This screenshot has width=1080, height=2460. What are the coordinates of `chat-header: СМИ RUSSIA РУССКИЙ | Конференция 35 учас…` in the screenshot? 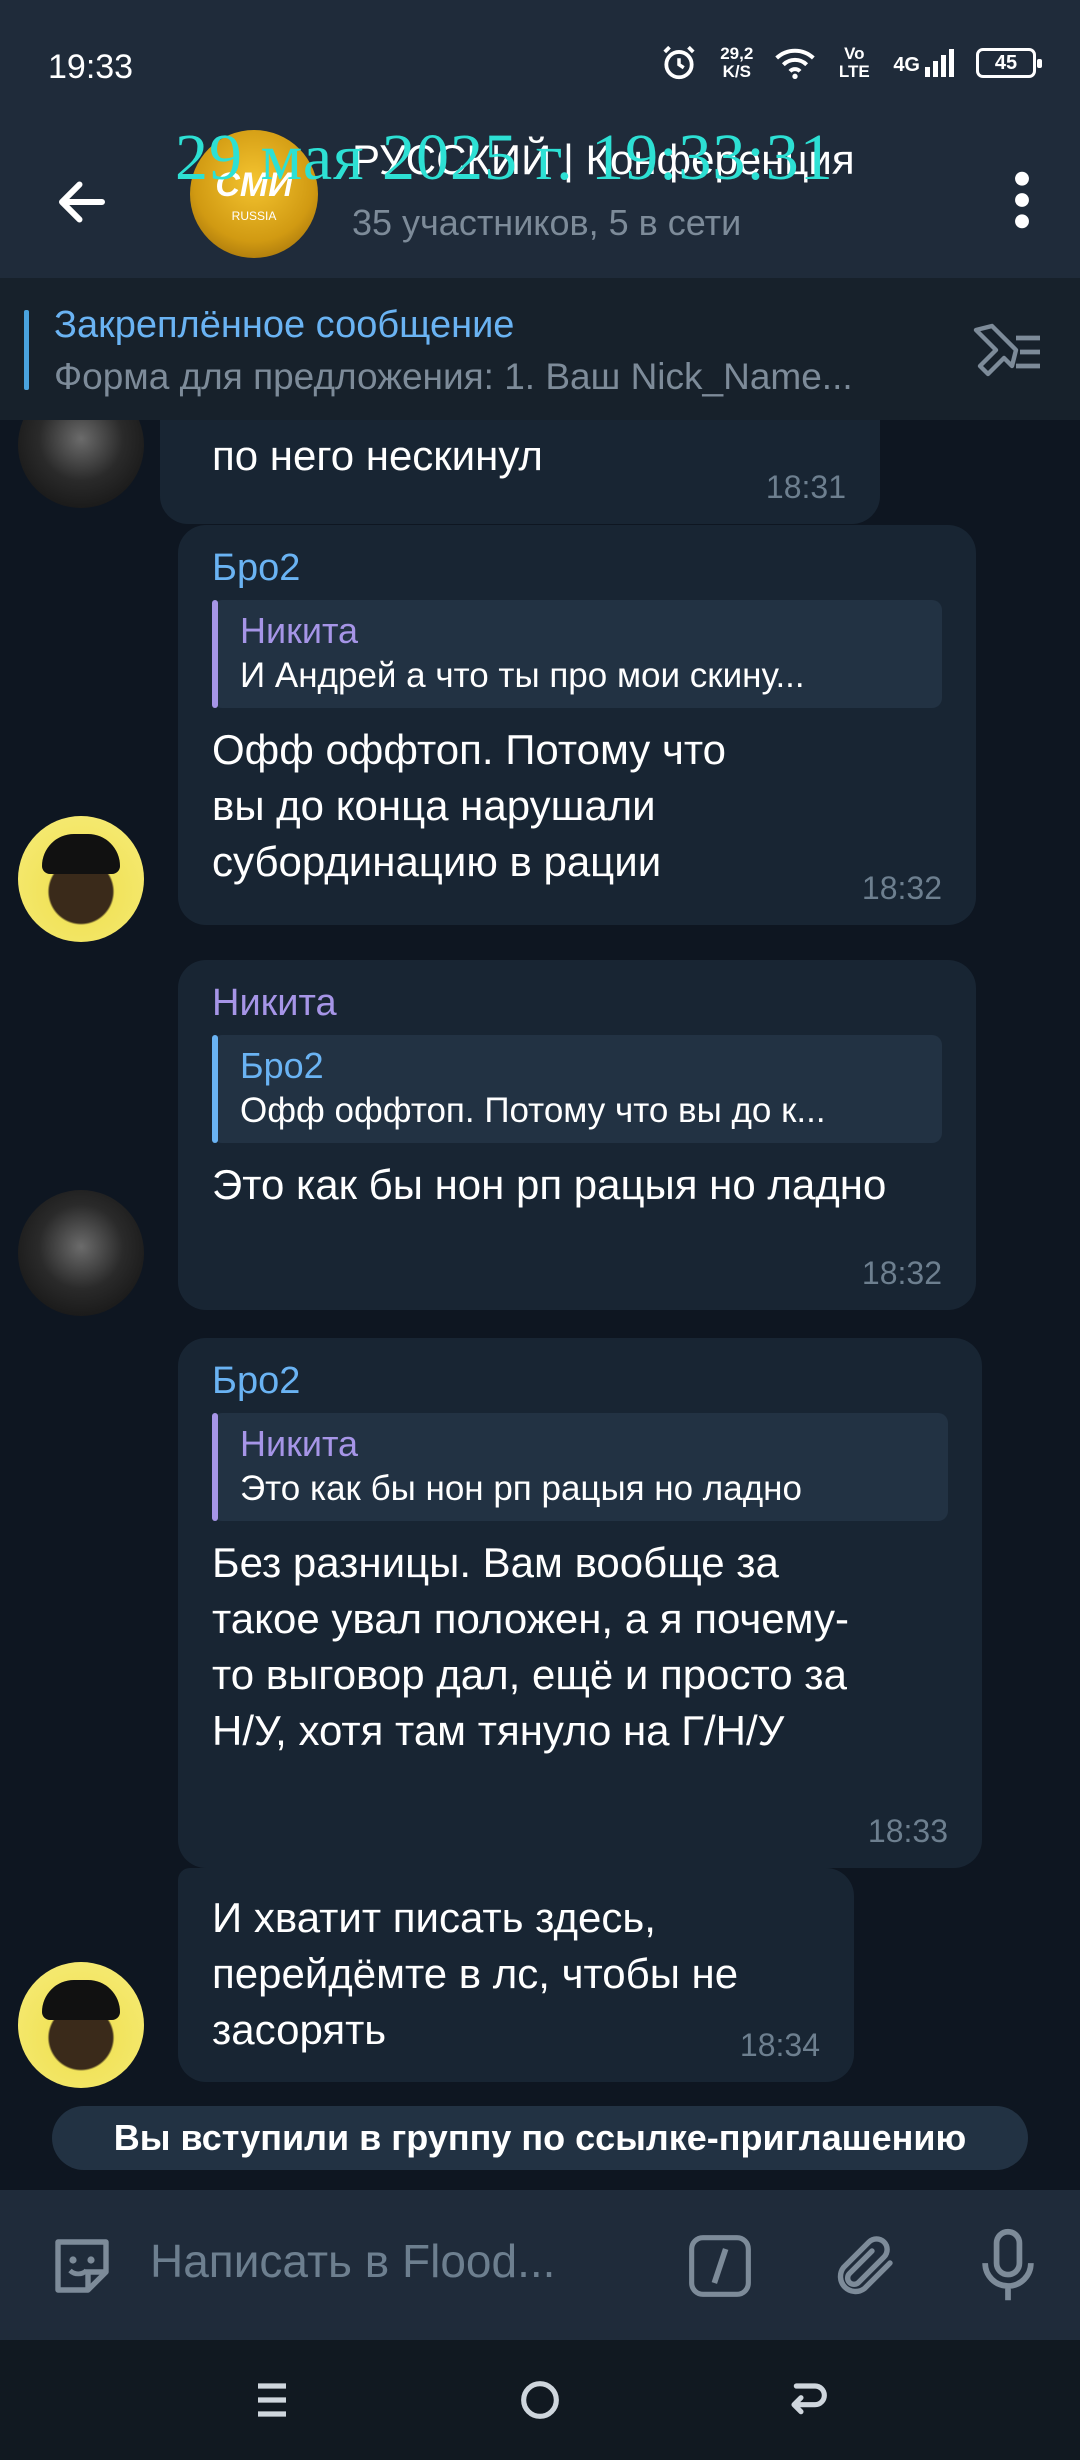 It's located at (540, 199).